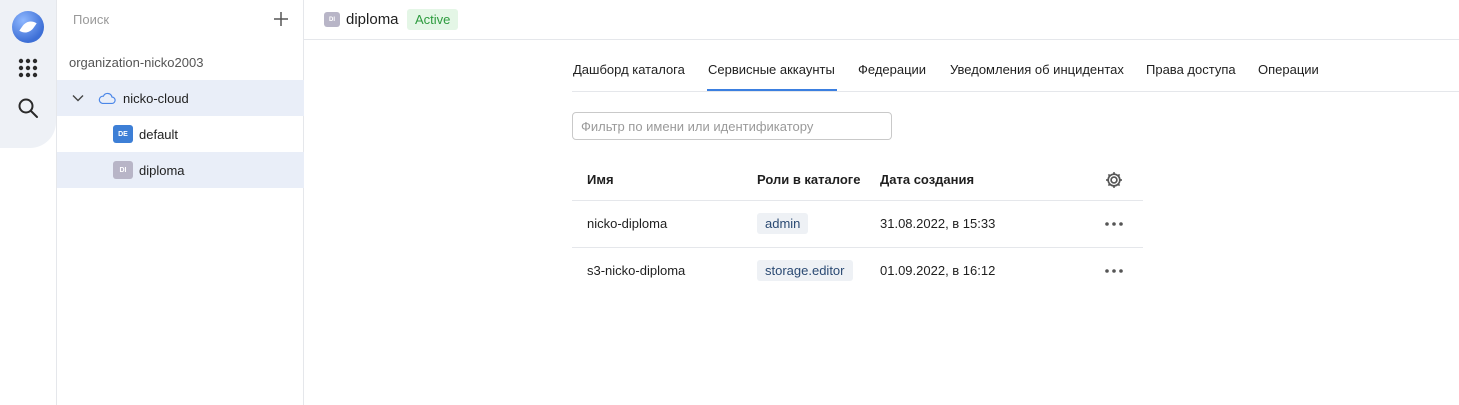  What do you see at coordinates (600, 179) in the screenshot?
I see `column-header-name: Имя` at bounding box center [600, 179].